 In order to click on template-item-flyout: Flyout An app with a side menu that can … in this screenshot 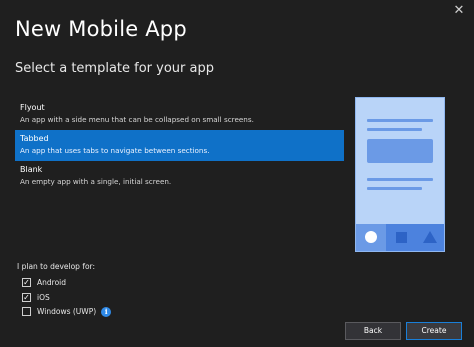, I will do `click(179, 114)`.